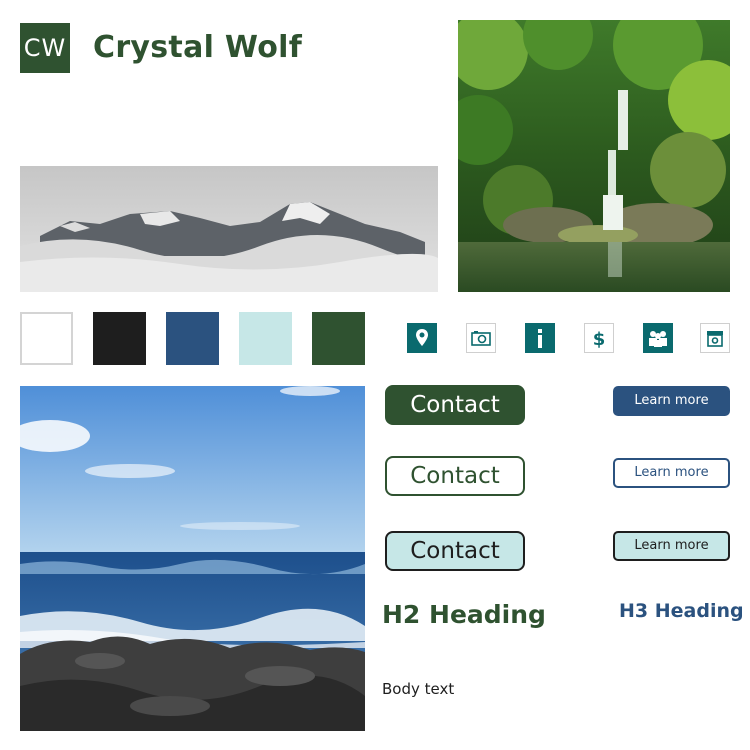  I want to click on dollar-icon: $, so click(599, 338).